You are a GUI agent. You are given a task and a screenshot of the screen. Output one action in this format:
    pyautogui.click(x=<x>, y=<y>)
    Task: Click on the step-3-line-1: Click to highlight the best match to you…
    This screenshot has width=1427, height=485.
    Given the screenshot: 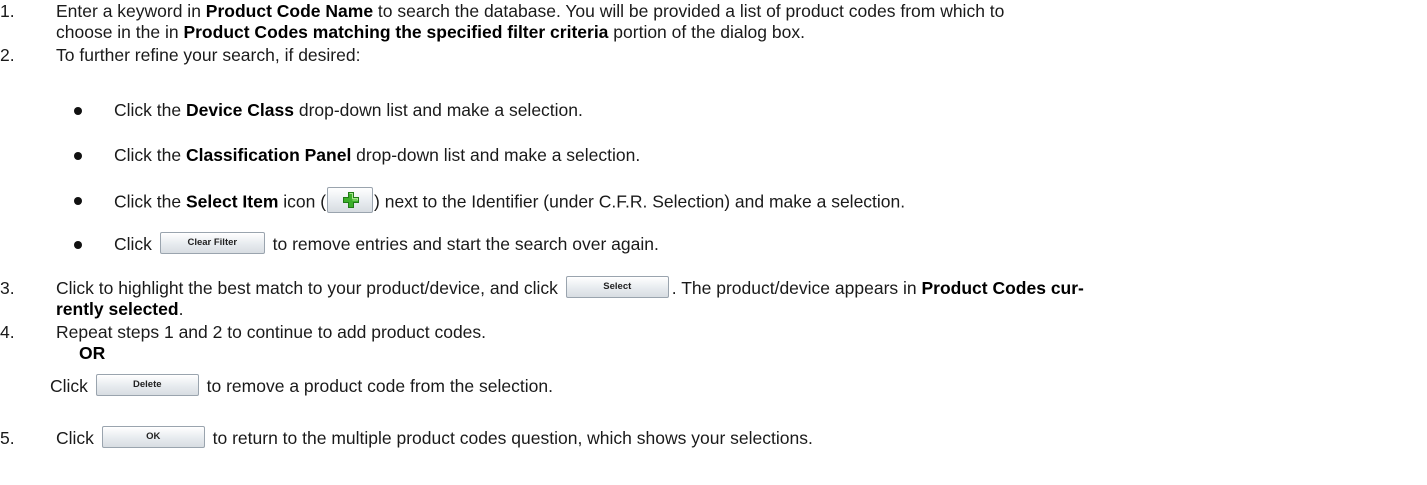 What is the action you would take?
    pyautogui.click(x=570, y=287)
    